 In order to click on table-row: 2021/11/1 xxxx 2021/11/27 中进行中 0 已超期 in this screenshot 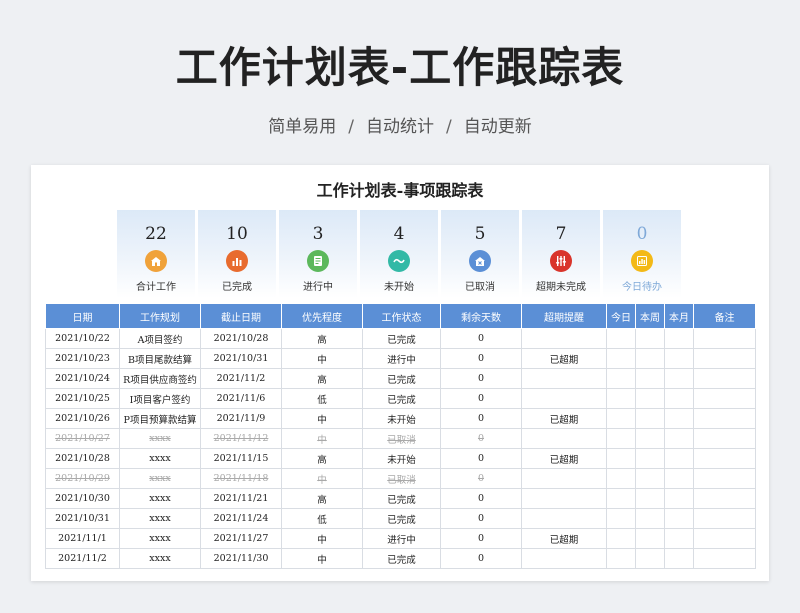, I will do `click(400, 538)`.